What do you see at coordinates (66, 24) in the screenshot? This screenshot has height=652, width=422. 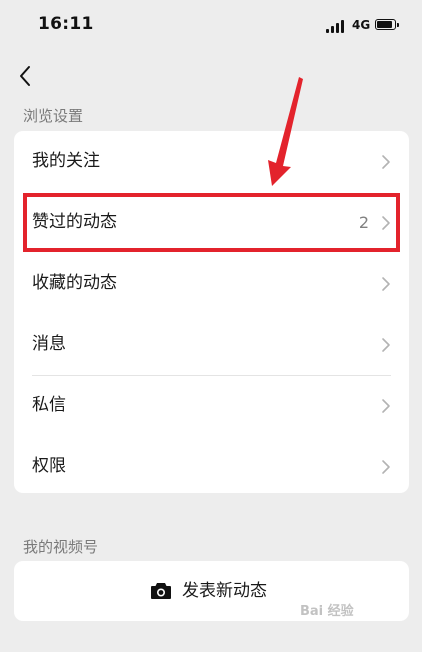 I see `status-time: 16:11` at bounding box center [66, 24].